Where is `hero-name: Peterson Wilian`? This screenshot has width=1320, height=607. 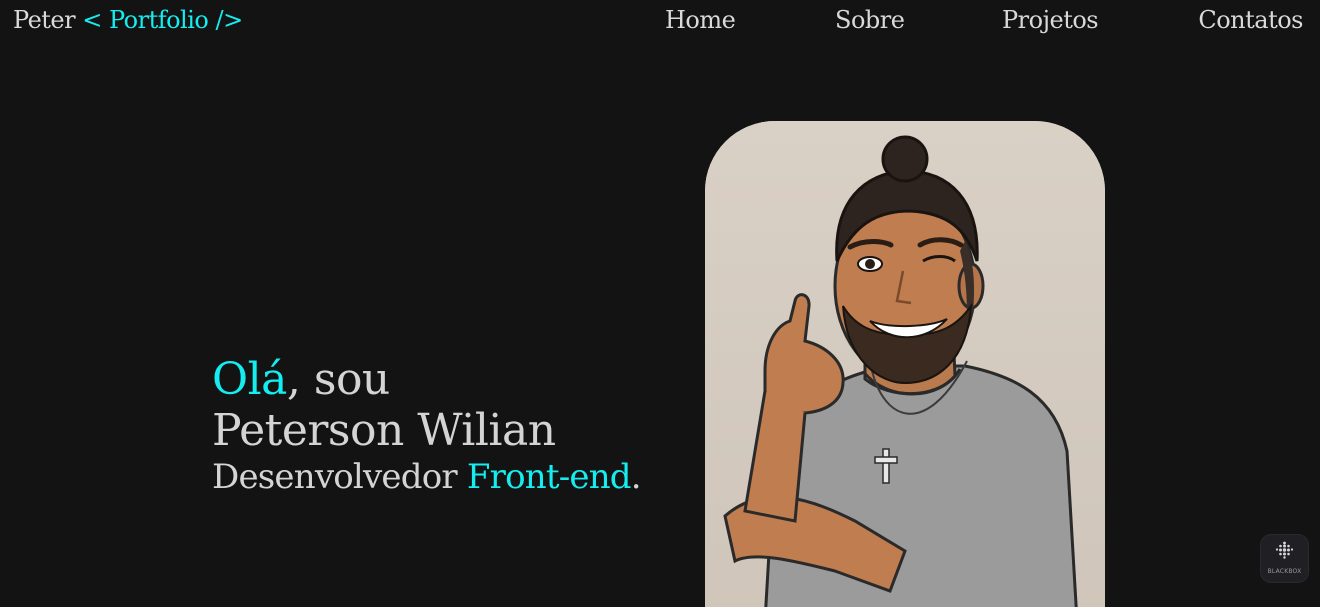 hero-name: Peterson Wilian is located at coordinates (384, 430).